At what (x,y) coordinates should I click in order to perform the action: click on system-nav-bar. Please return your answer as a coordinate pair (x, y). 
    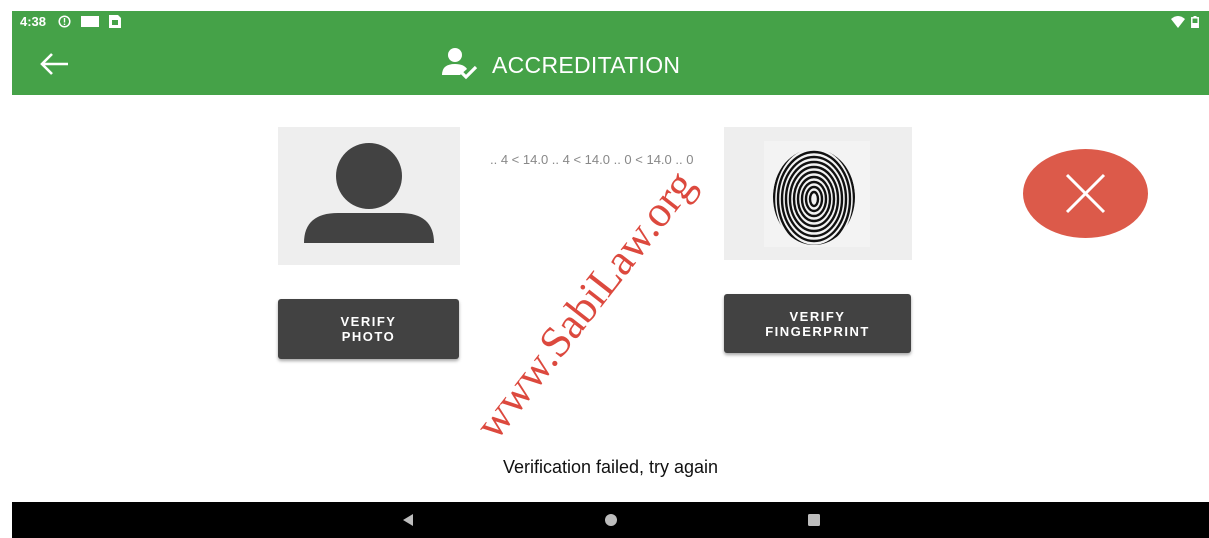
    Looking at the image, I should click on (610, 520).